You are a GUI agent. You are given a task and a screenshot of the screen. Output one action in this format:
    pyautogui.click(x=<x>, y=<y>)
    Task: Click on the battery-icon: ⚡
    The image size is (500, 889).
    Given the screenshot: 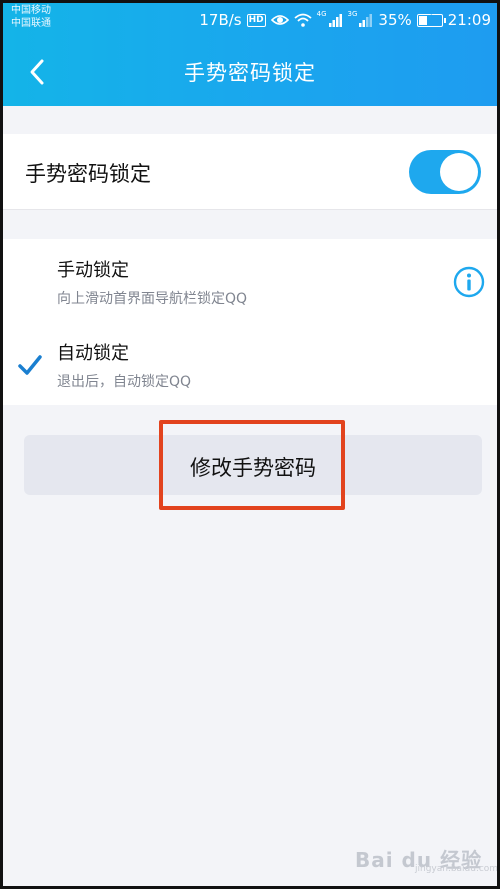 What is the action you would take?
    pyautogui.click(x=431, y=19)
    